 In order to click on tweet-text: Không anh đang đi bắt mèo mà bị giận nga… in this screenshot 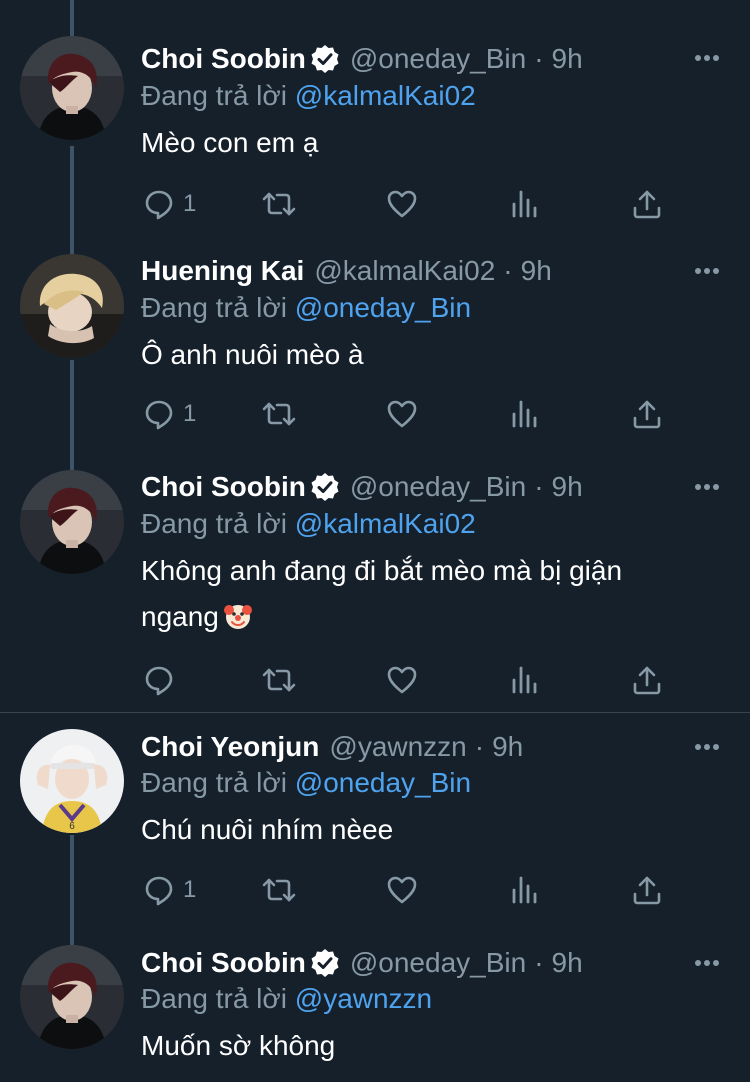, I will do `click(425, 594)`.